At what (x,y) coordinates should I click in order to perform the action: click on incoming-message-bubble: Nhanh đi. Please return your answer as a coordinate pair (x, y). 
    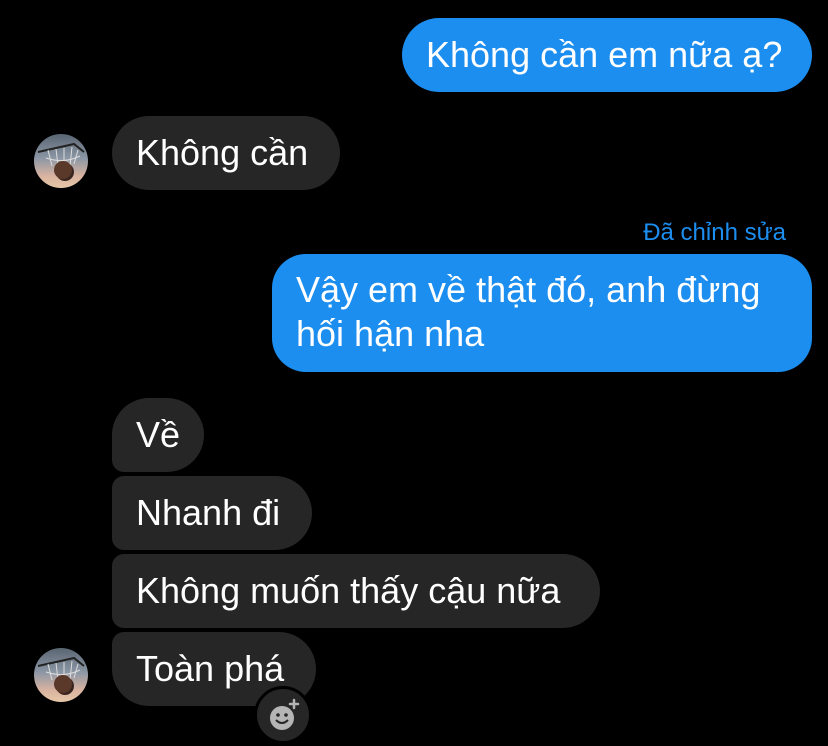
    Looking at the image, I should click on (212, 513).